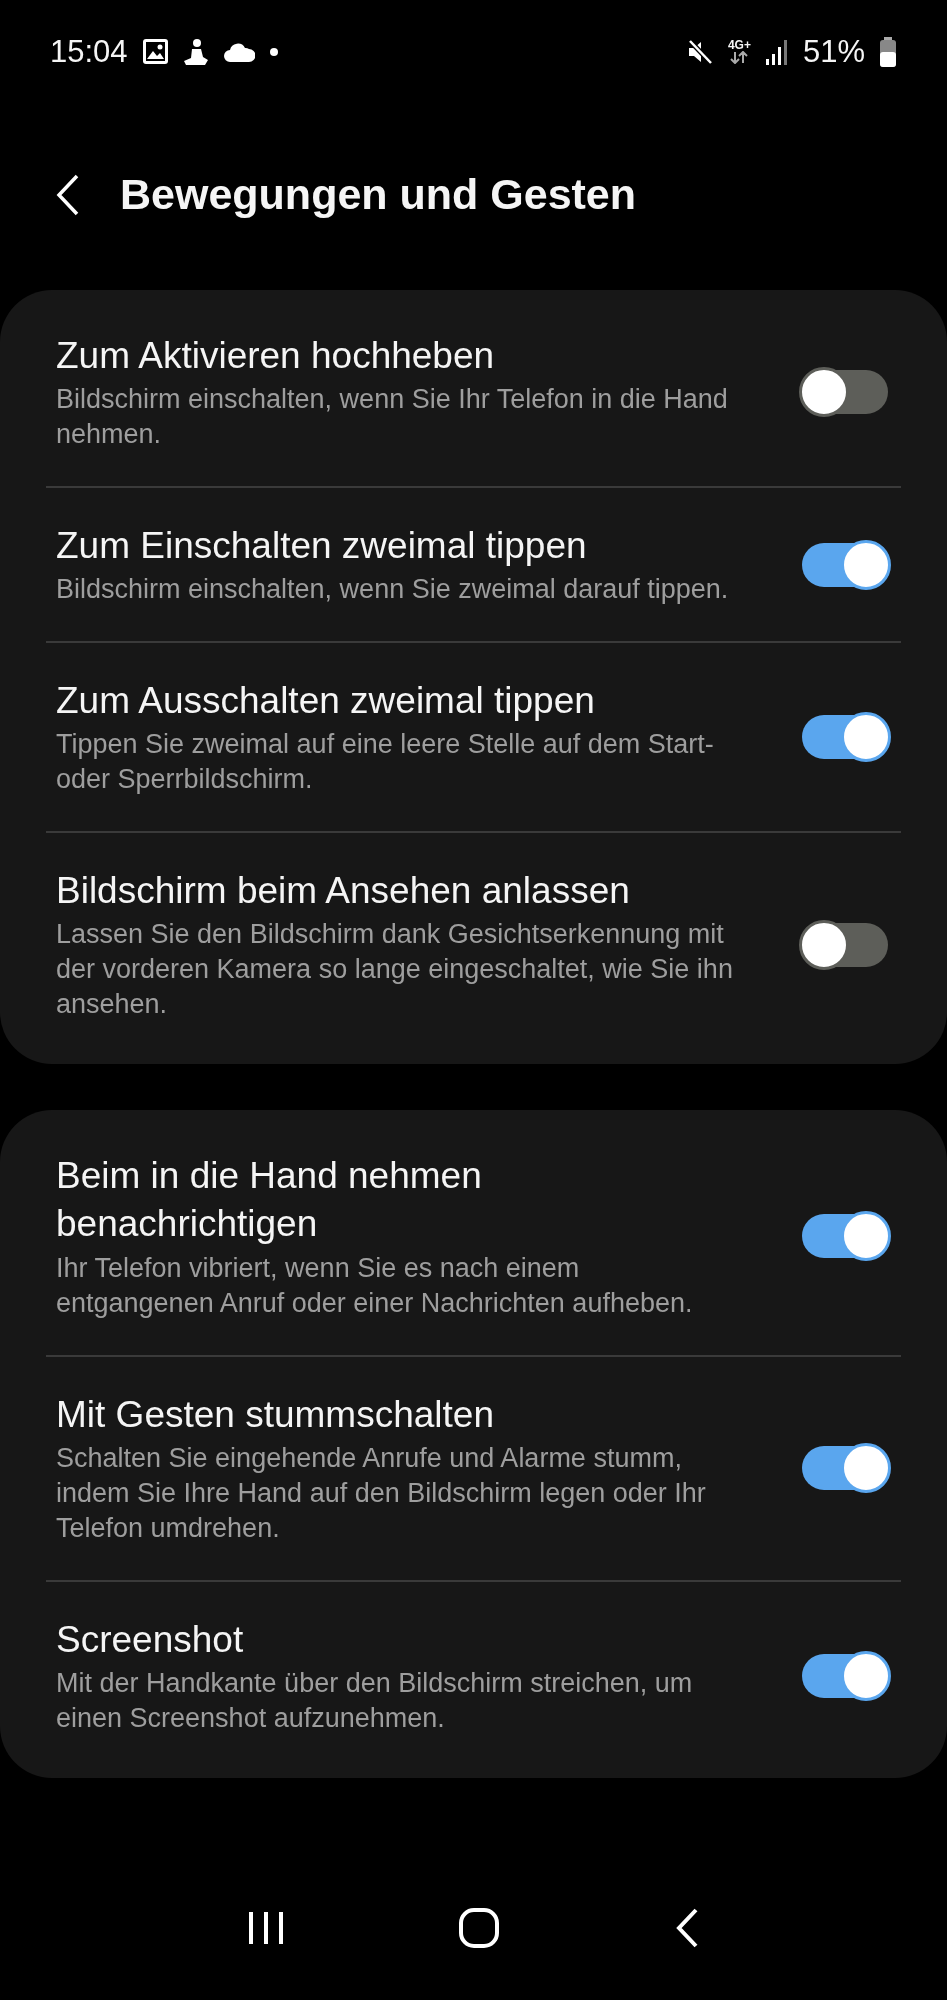  Describe the element at coordinates (375, 1700) in the screenshot. I see `setting-description: Mit der Handkante über den Bildschirm streichen, um einen Screenshot aufzunehmen.` at that location.